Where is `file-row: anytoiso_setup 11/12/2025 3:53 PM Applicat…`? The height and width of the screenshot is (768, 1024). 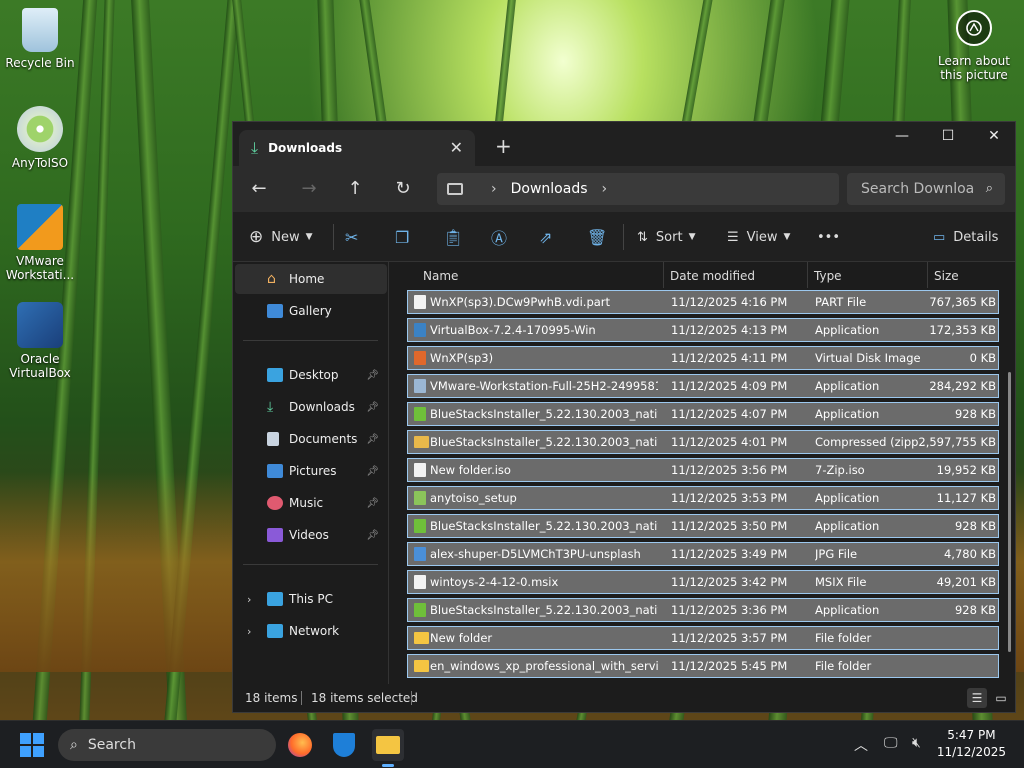
file-row: anytoiso_setup 11/12/2025 3:53 PM Applicat… is located at coordinates (703, 498).